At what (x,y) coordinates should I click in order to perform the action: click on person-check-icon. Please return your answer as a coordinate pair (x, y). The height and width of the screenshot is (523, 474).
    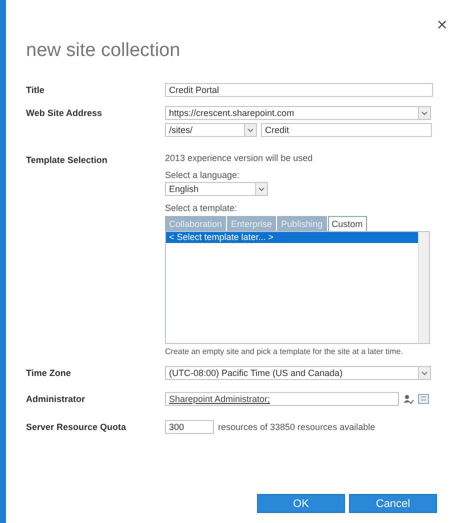
    Looking at the image, I should click on (408, 399).